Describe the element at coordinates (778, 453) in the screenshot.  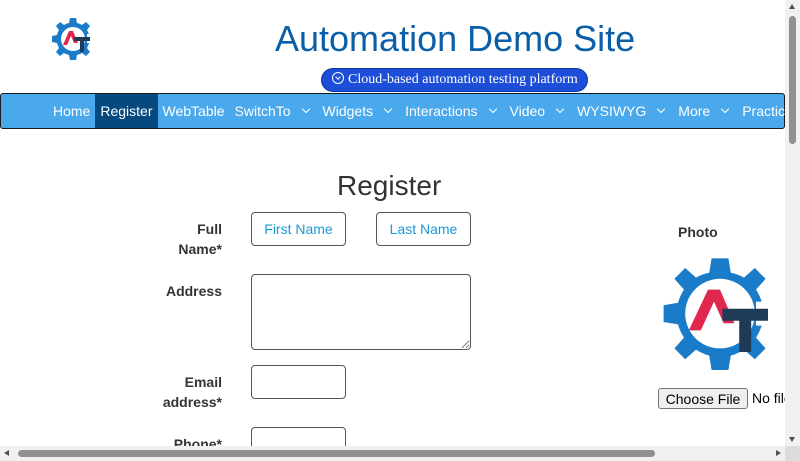
I see `scroll-right-arrow-icon` at that location.